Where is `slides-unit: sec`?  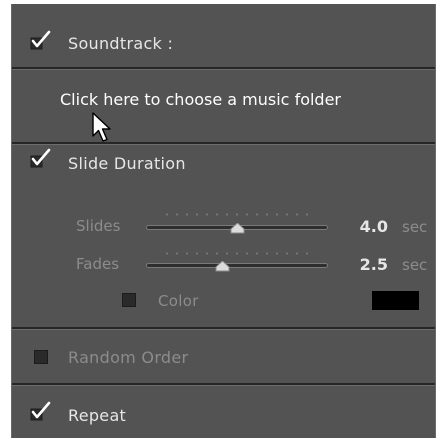
slides-unit: sec is located at coordinates (415, 227).